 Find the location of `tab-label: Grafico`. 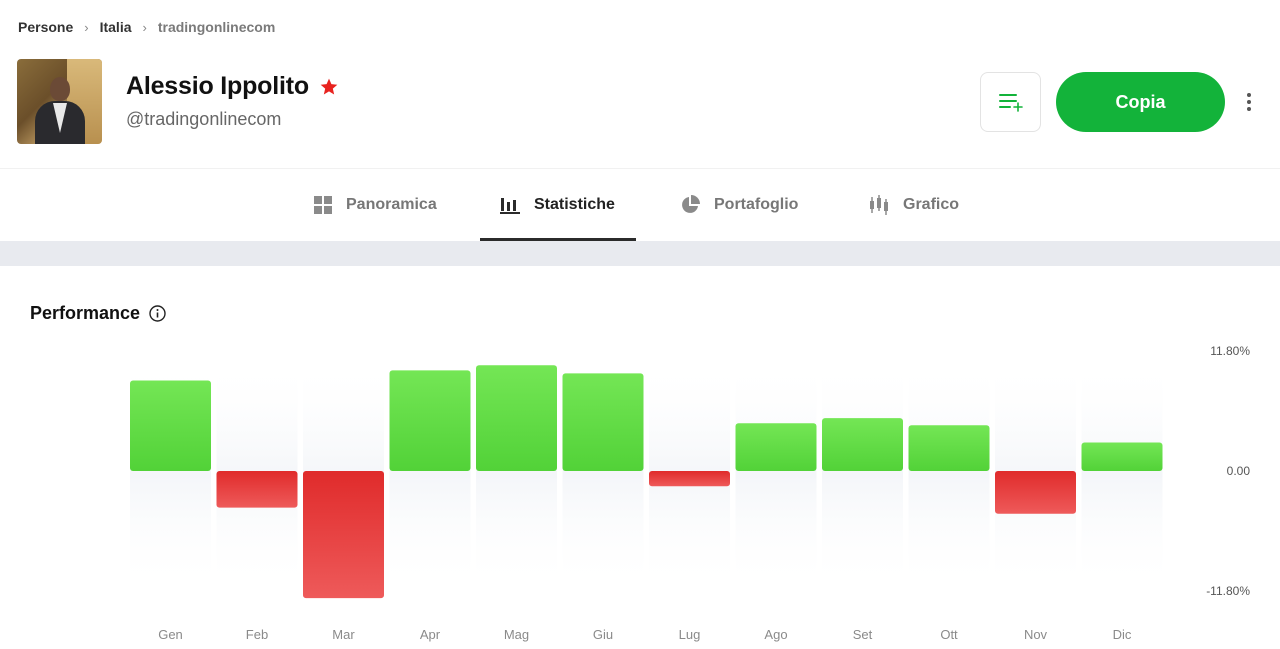

tab-label: Grafico is located at coordinates (931, 204).